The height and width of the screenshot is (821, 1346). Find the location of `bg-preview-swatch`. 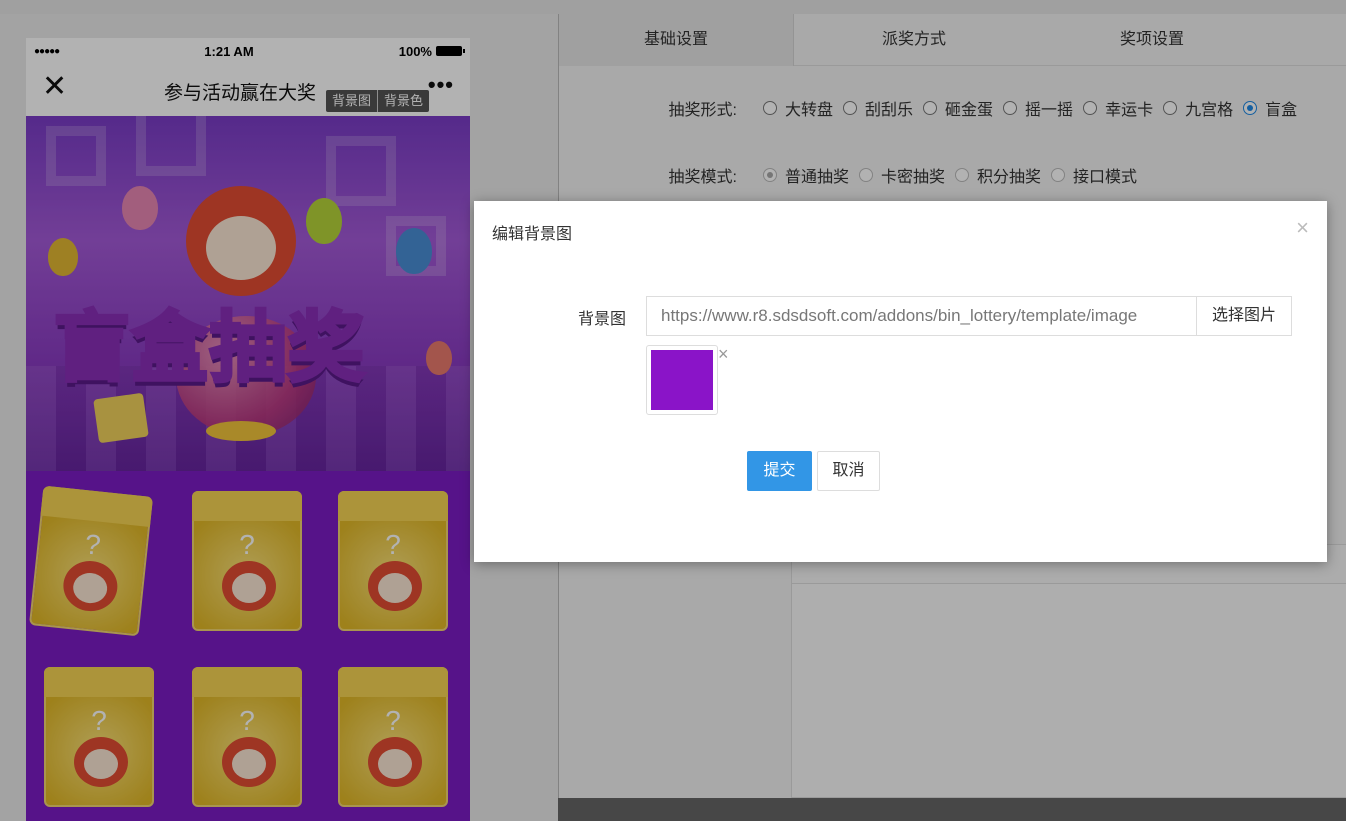

bg-preview-swatch is located at coordinates (682, 380).